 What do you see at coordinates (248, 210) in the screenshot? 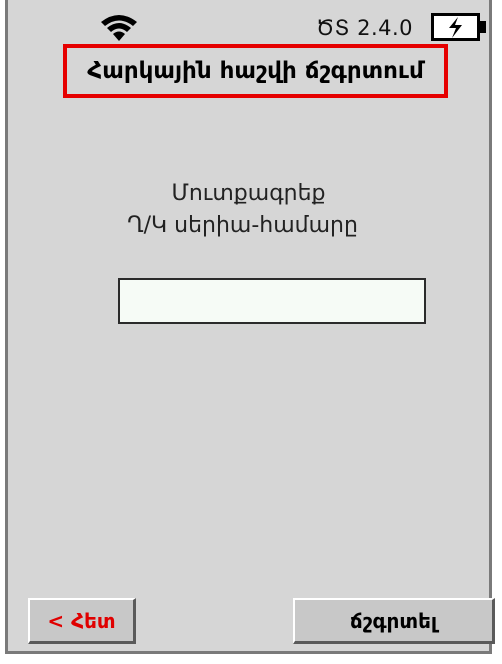
I see `serial-prompt: Մուտքագրեք Ղ/Կ սերիա-համարը` at bounding box center [248, 210].